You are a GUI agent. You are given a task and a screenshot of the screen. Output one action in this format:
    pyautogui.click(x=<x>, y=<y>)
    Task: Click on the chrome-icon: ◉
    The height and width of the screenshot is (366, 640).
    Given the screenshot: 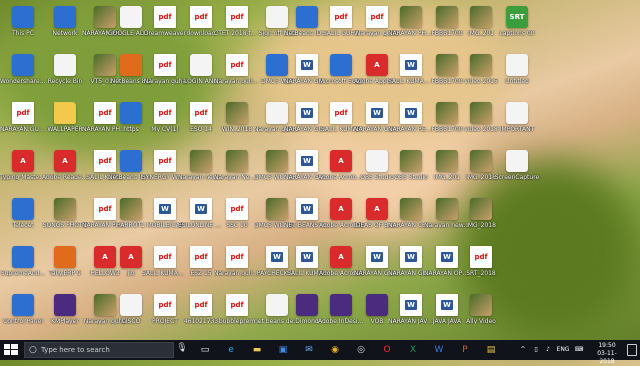 What is the action you would take?
    pyautogui.click(x=335, y=350)
    